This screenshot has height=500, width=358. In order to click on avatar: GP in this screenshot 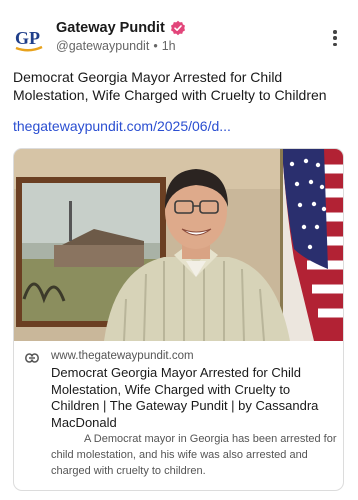, I will do `click(29, 39)`.